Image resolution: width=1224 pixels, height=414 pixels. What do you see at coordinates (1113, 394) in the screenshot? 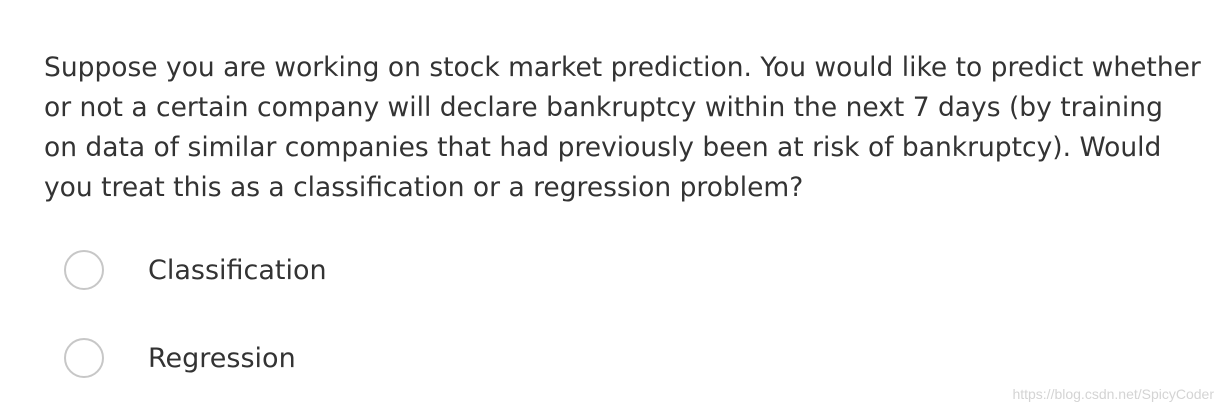
I see `watermark-url: https://blog.csdn.net/SpicyCoder` at bounding box center [1113, 394].